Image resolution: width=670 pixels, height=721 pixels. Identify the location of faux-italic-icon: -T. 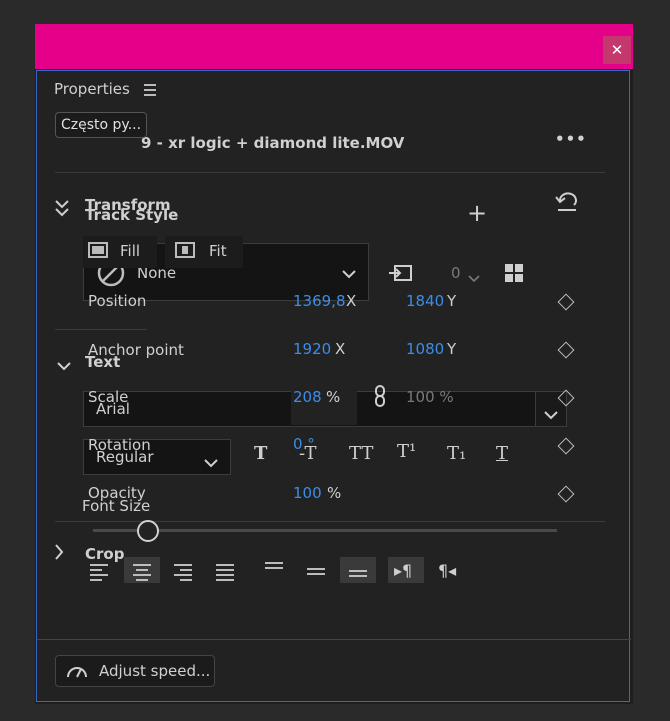
(307, 453).